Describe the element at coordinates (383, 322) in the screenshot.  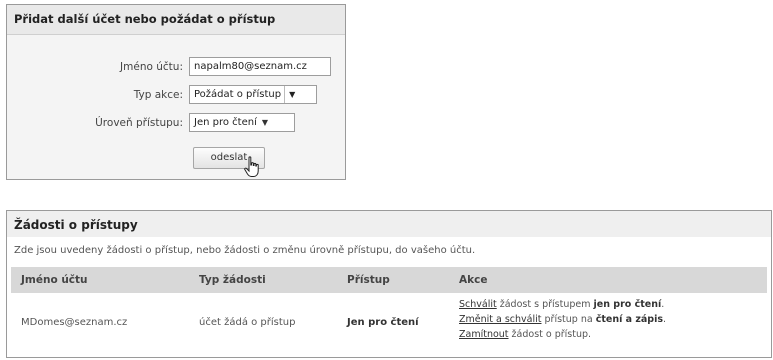
I see `row-access: Jen pro čtení` at that location.